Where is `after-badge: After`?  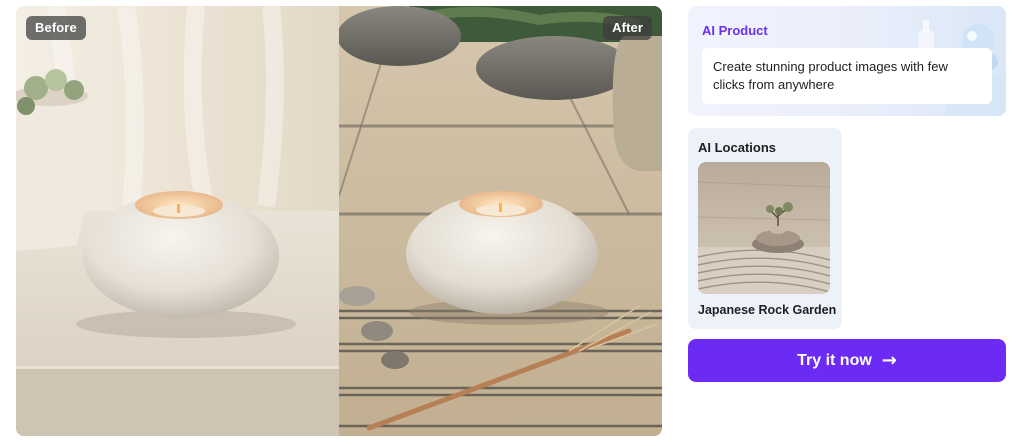 after-badge: After is located at coordinates (627, 28).